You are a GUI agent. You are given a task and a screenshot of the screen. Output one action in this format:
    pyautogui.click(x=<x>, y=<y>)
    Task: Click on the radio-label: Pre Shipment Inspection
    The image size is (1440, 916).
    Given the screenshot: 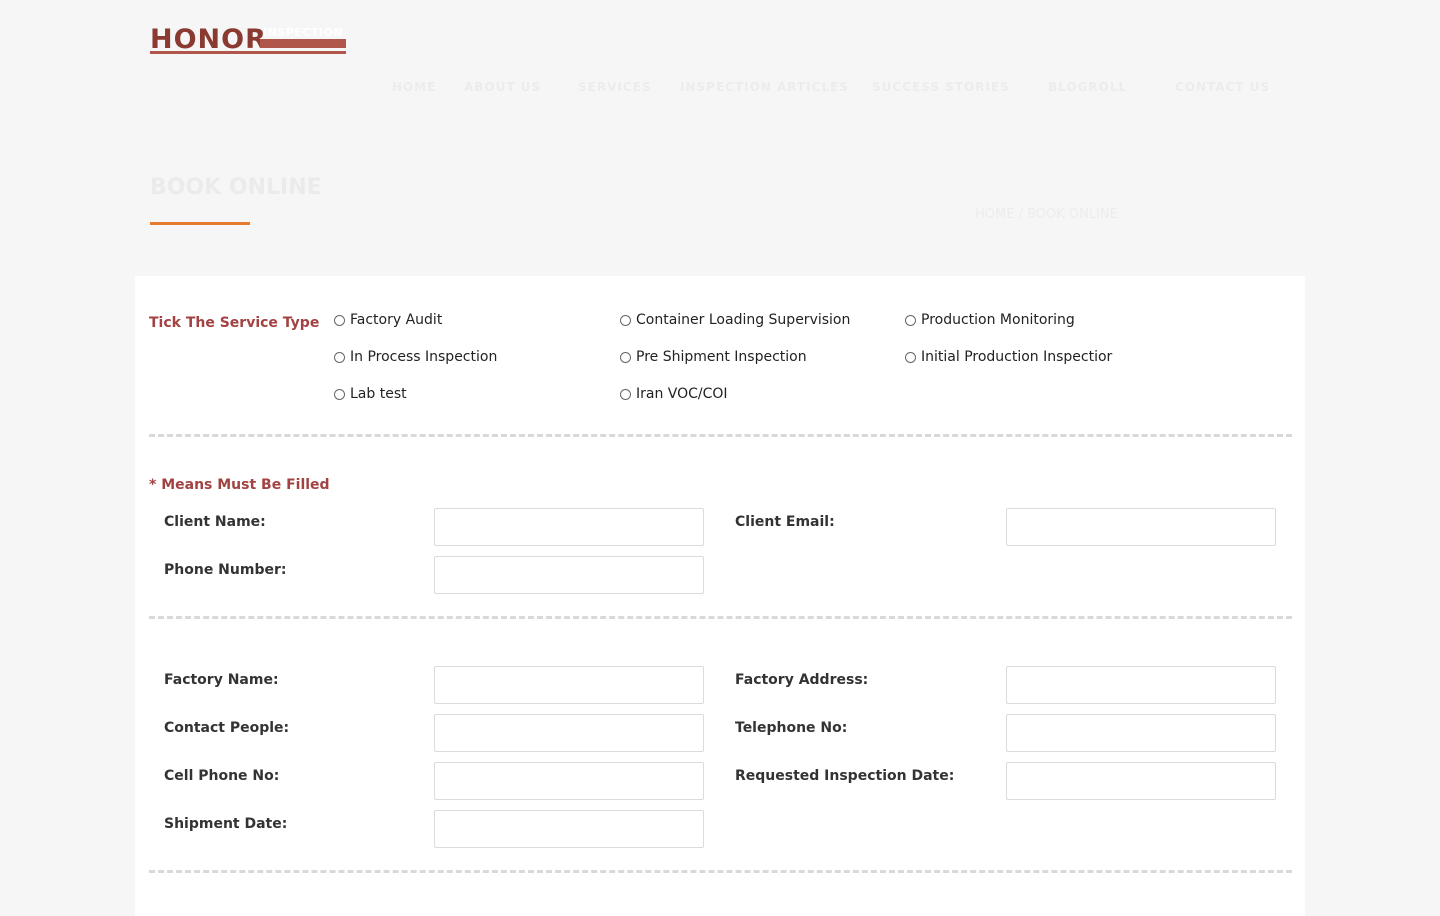 What is the action you would take?
    pyautogui.click(x=721, y=357)
    